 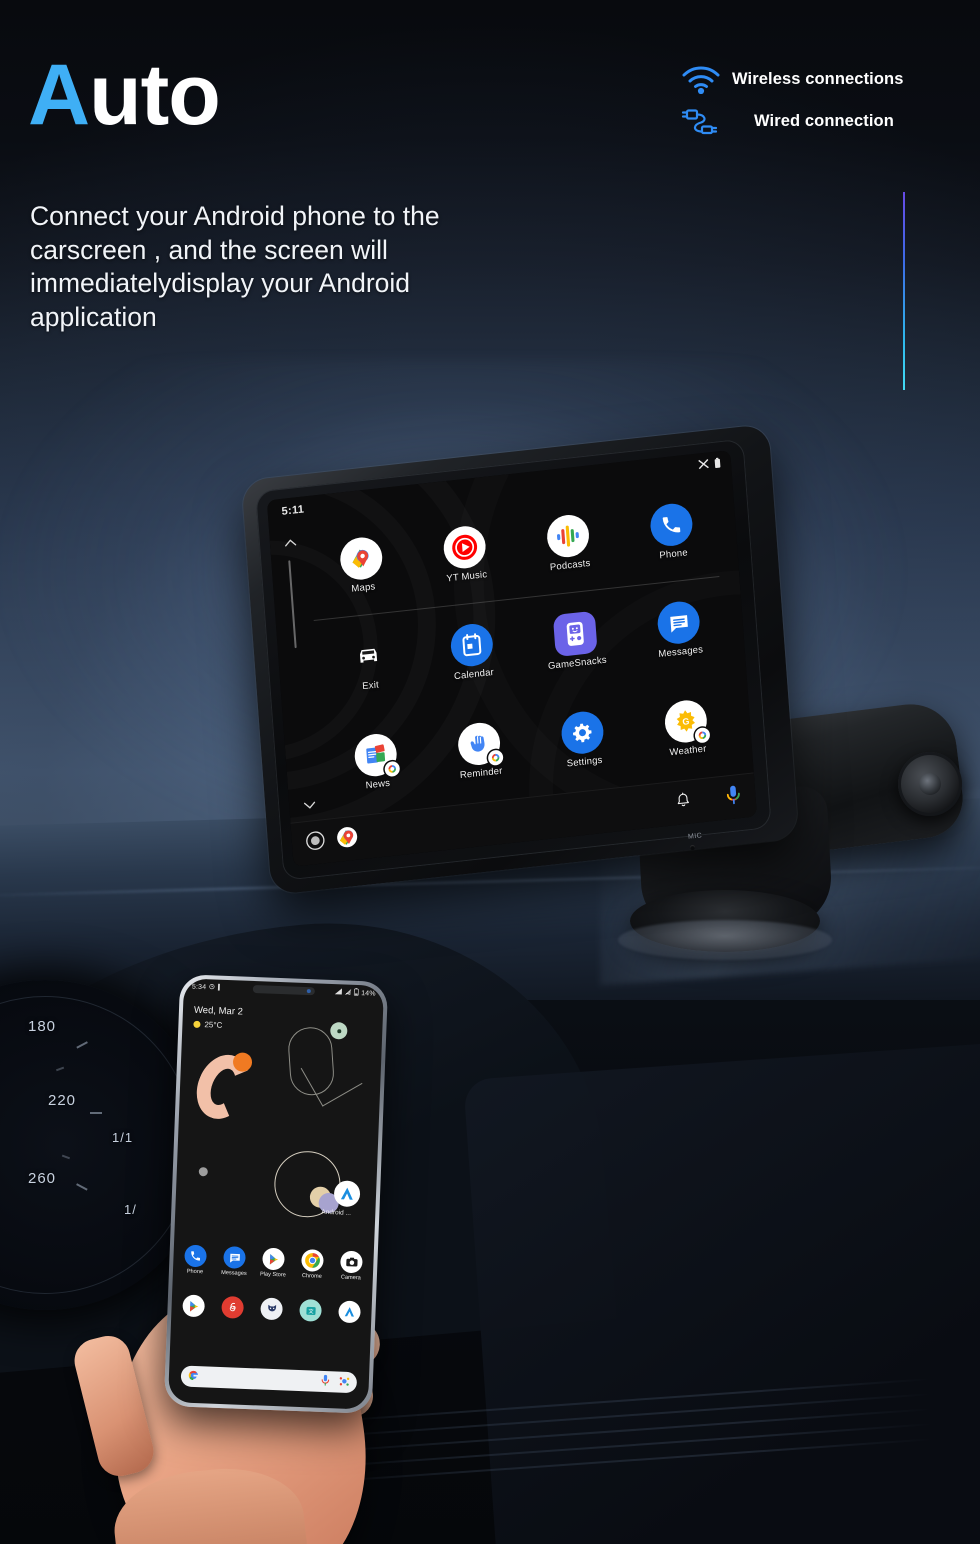 I want to click on silent-icon, so click(x=348, y=992).